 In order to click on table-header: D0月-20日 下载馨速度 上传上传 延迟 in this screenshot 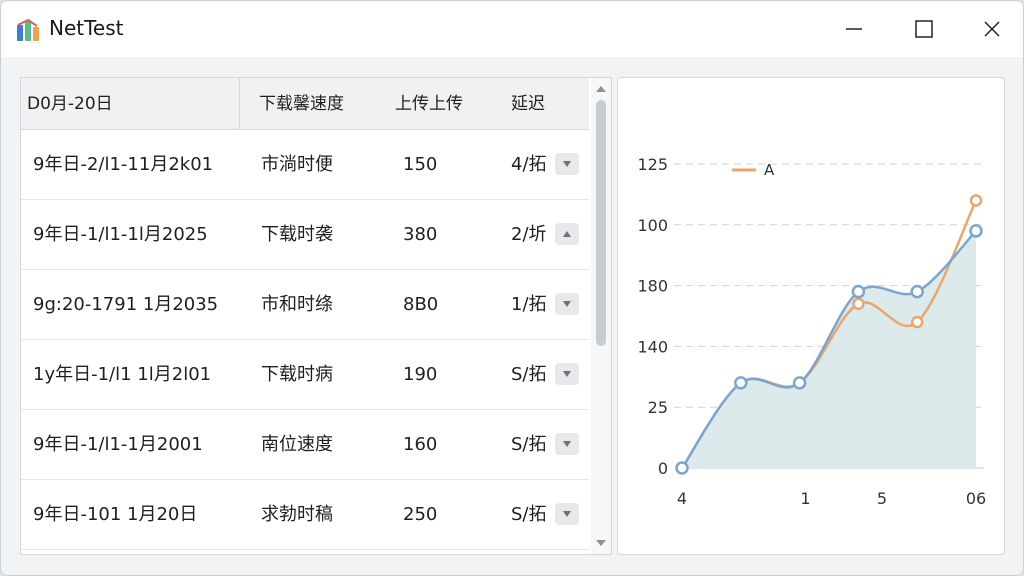, I will do `click(305, 104)`.